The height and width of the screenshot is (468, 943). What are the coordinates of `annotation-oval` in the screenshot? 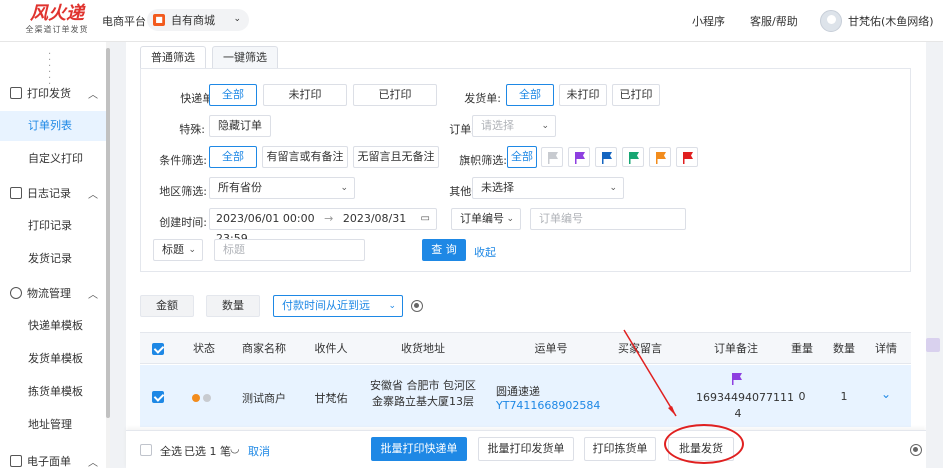 It's located at (704, 444).